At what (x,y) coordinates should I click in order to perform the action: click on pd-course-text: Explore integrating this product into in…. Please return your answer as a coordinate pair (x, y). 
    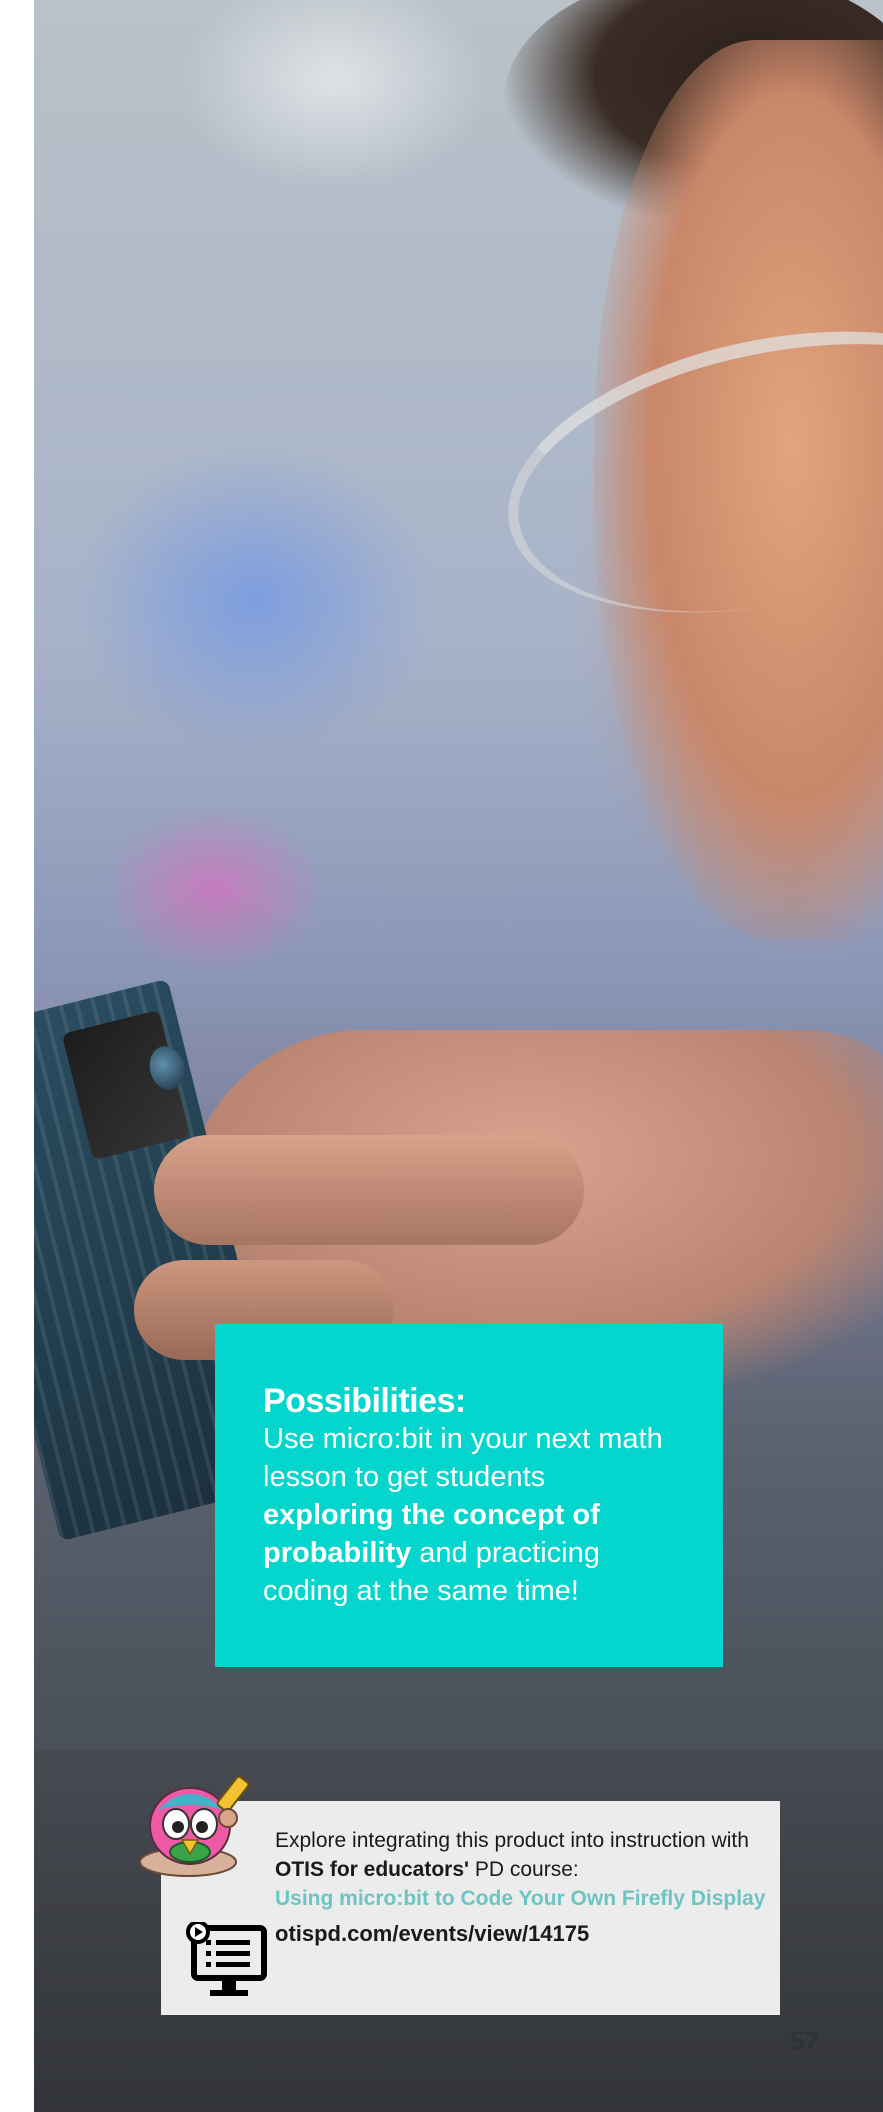
    Looking at the image, I should click on (525, 1887).